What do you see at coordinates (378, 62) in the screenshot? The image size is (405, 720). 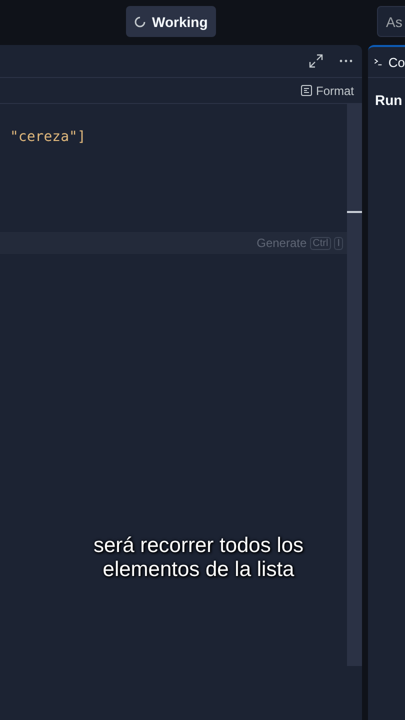 I see `terminal-icon` at bounding box center [378, 62].